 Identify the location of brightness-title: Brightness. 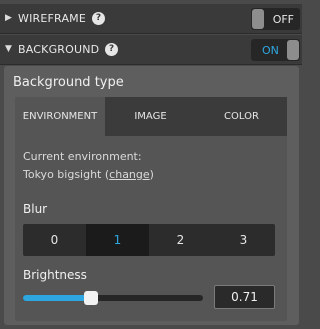
(55, 275).